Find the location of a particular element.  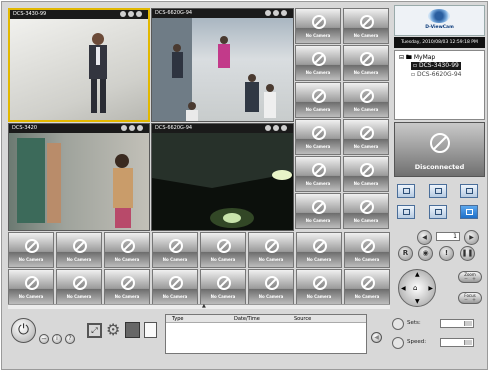

playback-icon is located at coordinates (132, 330).